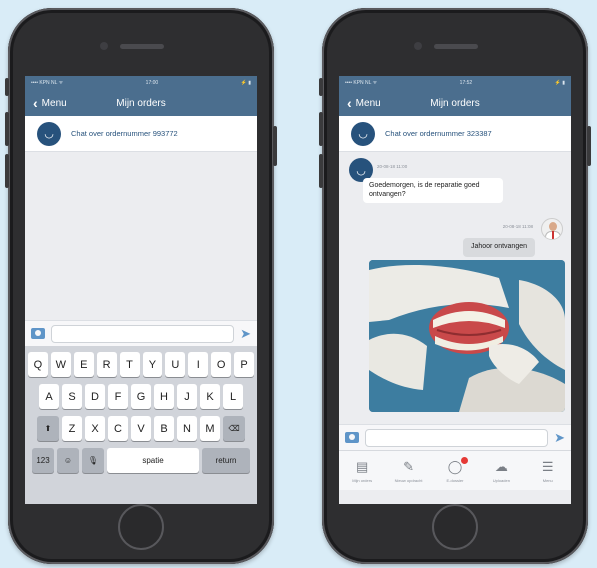 This screenshot has width=597, height=568. What do you see at coordinates (93, 460) in the screenshot?
I see `mic-key: 🎙` at bounding box center [93, 460].